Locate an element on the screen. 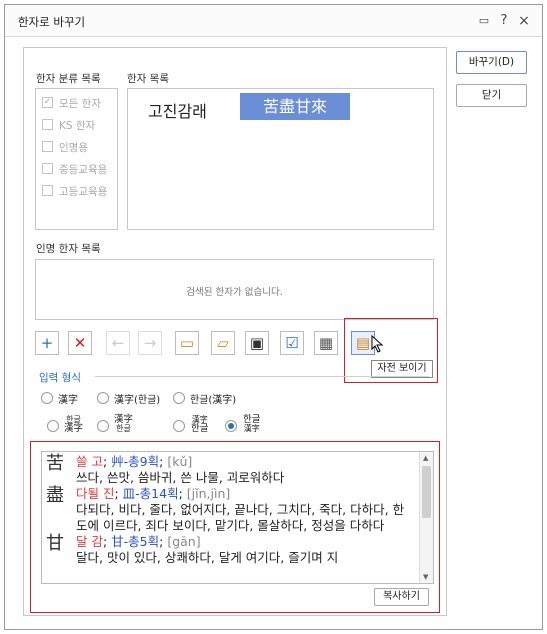 Image resolution: width=547 pixels, height=634 pixels. format-label-6: 漢字 한글 is located at coordinates (200, 424).